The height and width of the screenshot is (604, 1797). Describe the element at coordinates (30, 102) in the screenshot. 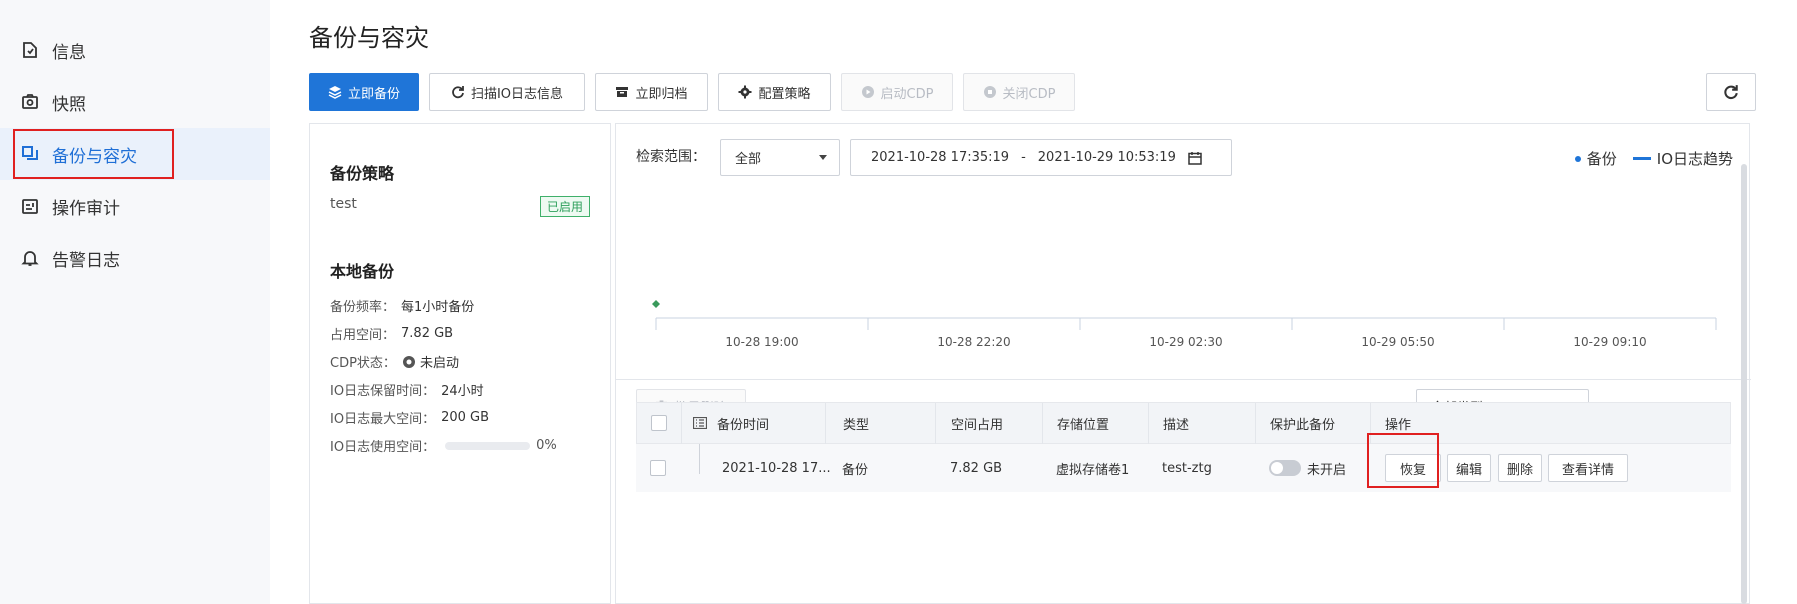

I see `camera-icon` at that location.